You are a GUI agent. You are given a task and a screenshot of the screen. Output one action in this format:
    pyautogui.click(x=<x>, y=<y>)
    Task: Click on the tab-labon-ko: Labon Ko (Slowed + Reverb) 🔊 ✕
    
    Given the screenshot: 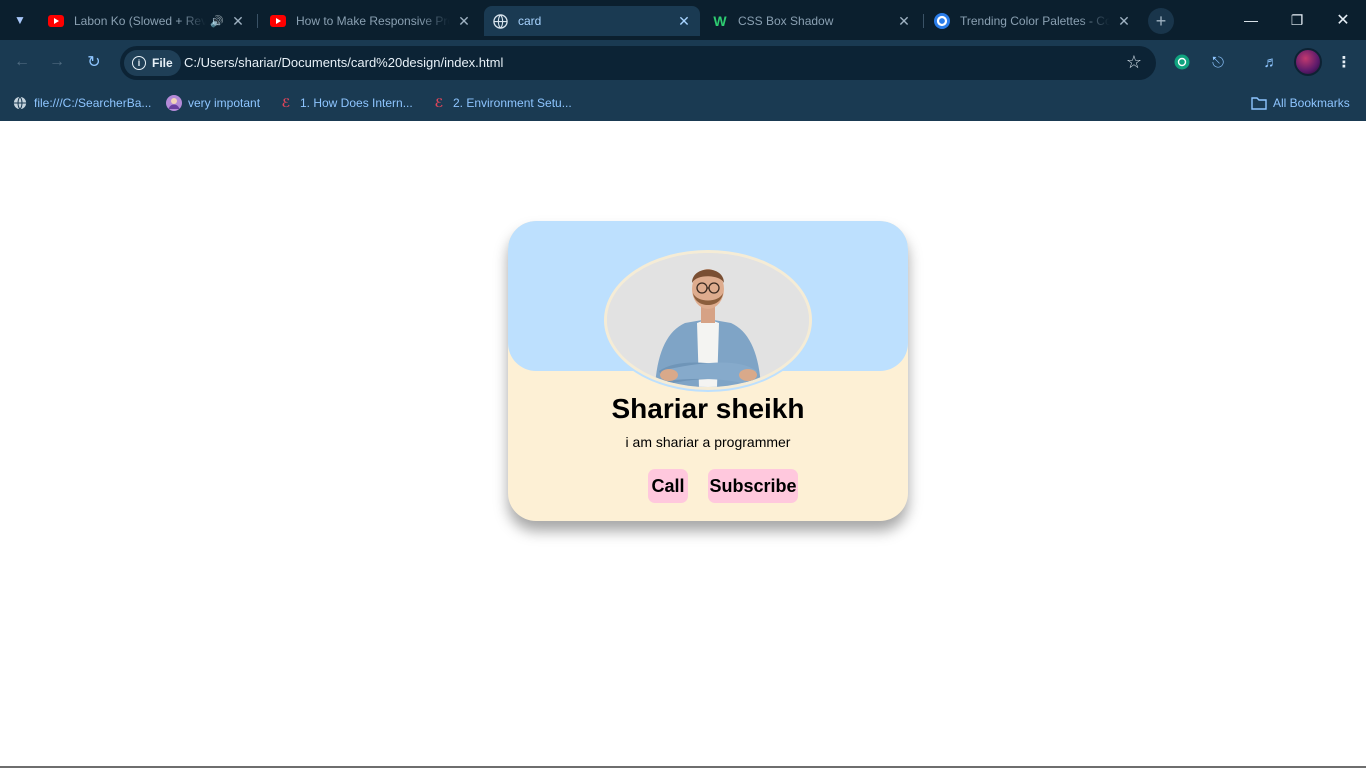 What is the action you would take?
    pyautogui.click(x=147, y=21)
    